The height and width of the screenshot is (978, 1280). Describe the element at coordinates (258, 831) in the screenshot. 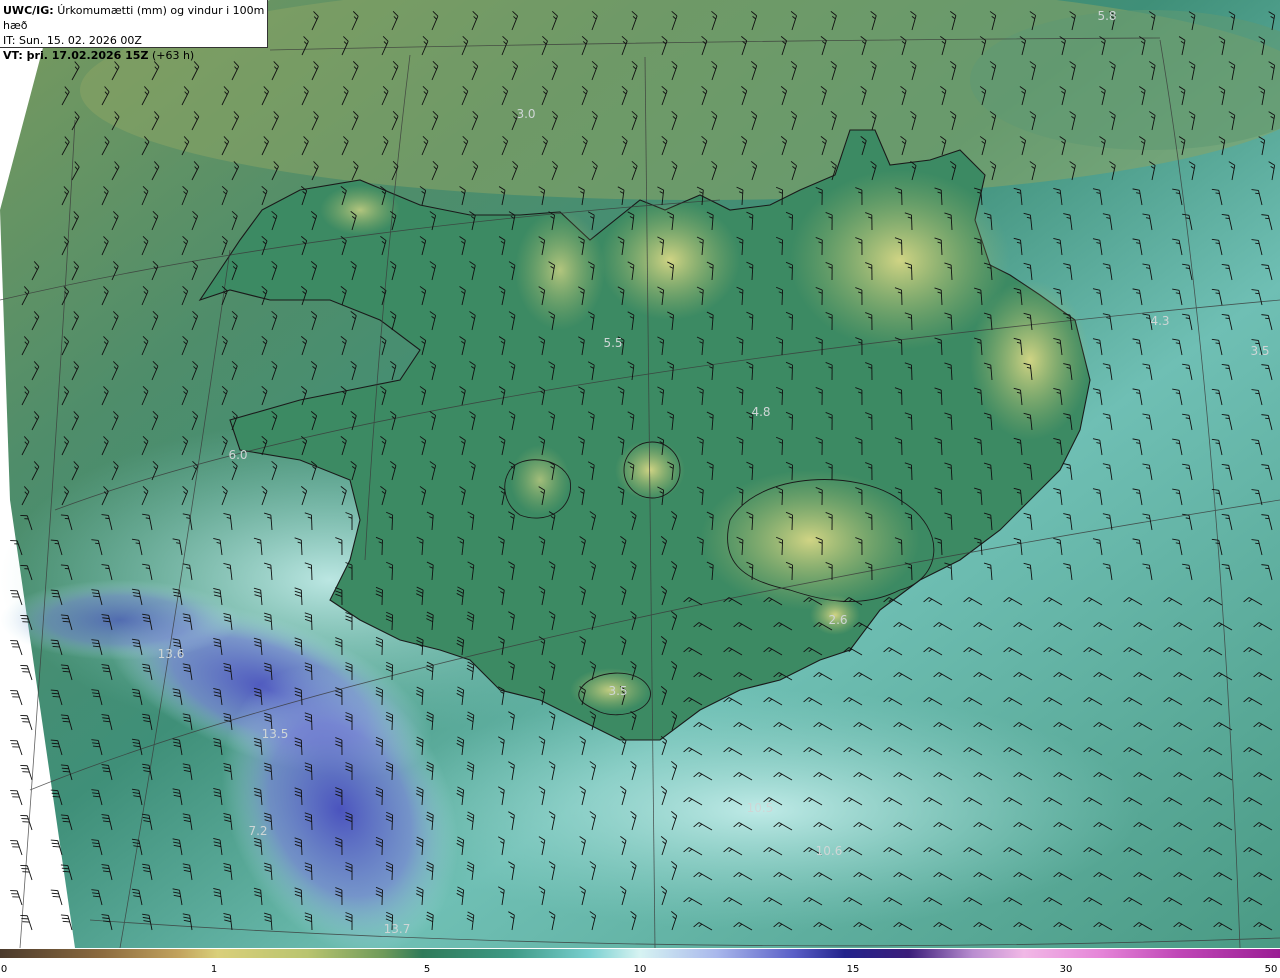

I see `map-label: 7.2` at that location.